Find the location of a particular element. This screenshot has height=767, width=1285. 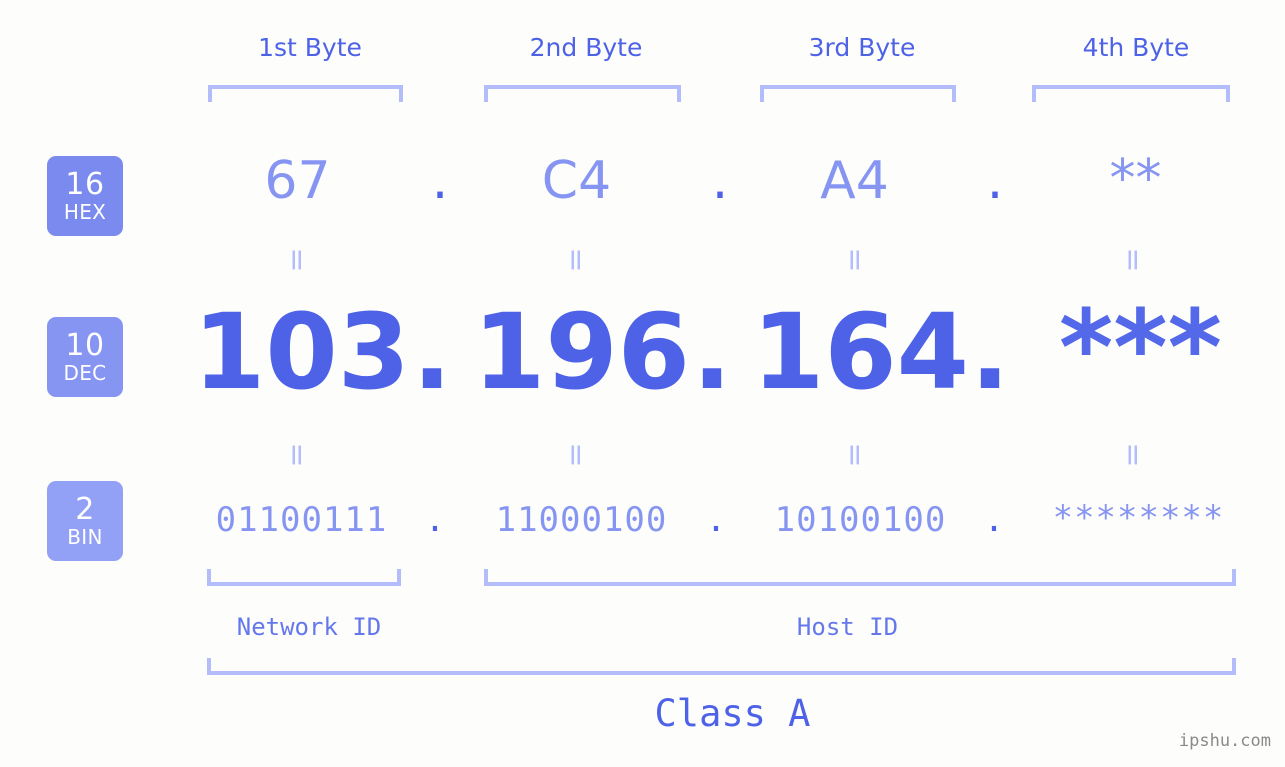

host-id-label: Host ID is located at coordinates (847, 627).